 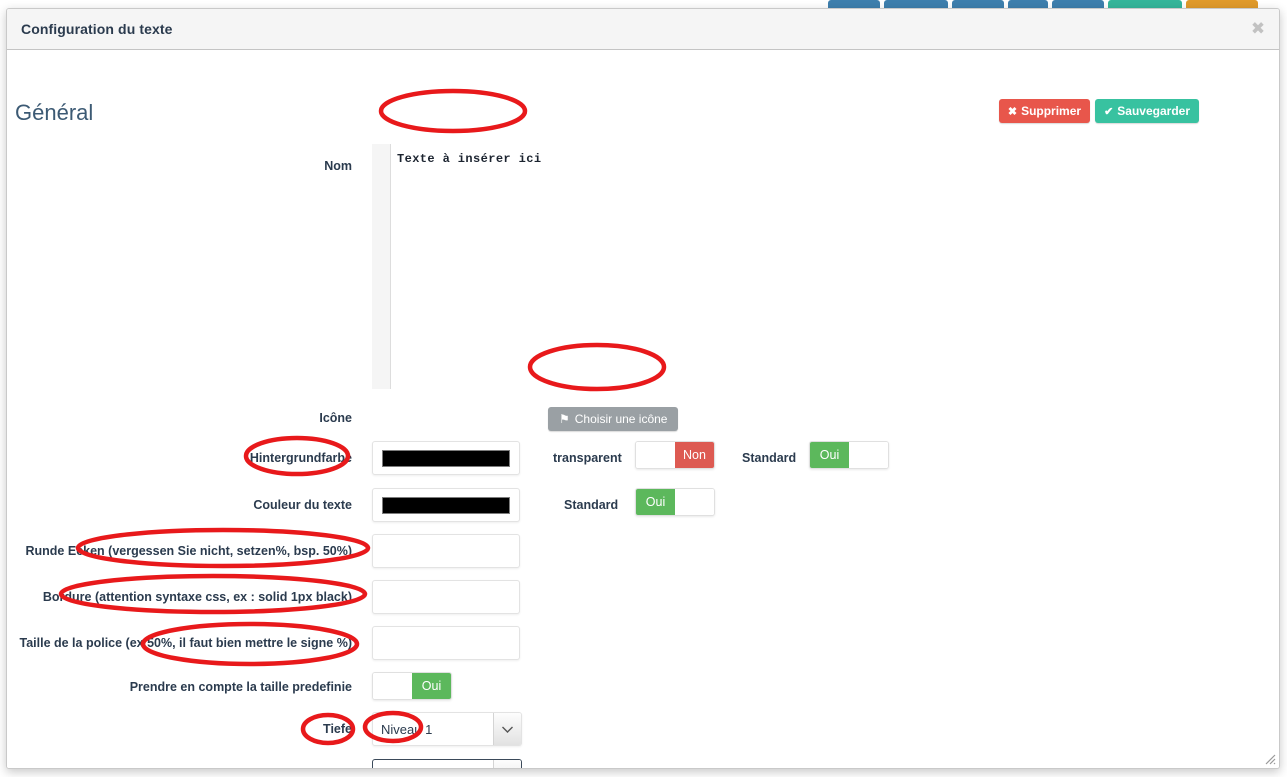 What do you see at coordinates (769, 458) in the screenshot?
I see `label-hintergrundfarbe-standard: Standard` at bounding box center [769, 458].